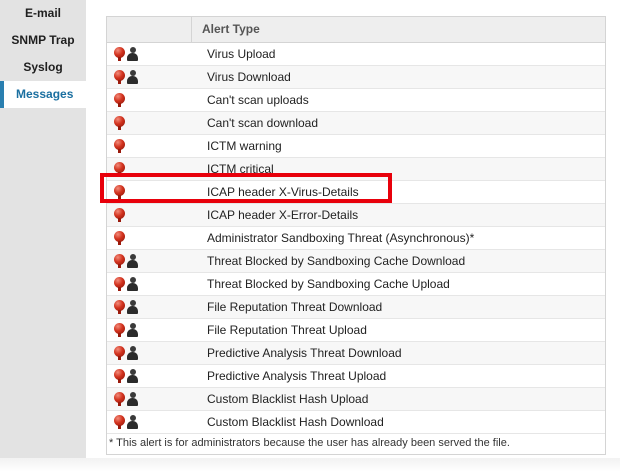 The image size is (620, 472). Describe the element at coordinates (241, 54) in the screenshot. I see `row-alert-type: Virus Upload` at that location.